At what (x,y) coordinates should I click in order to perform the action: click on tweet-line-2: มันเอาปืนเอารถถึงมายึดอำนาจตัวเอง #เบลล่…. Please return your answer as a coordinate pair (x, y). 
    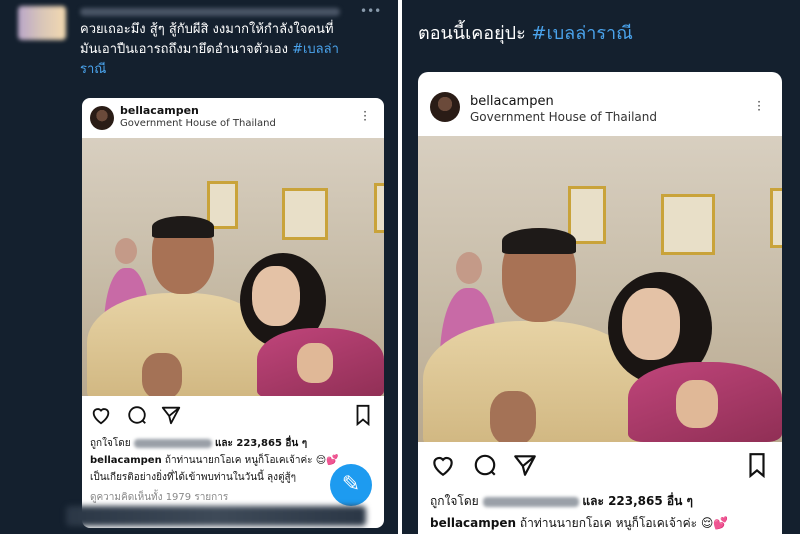
    Looking at the image, I should click on (209, 49).